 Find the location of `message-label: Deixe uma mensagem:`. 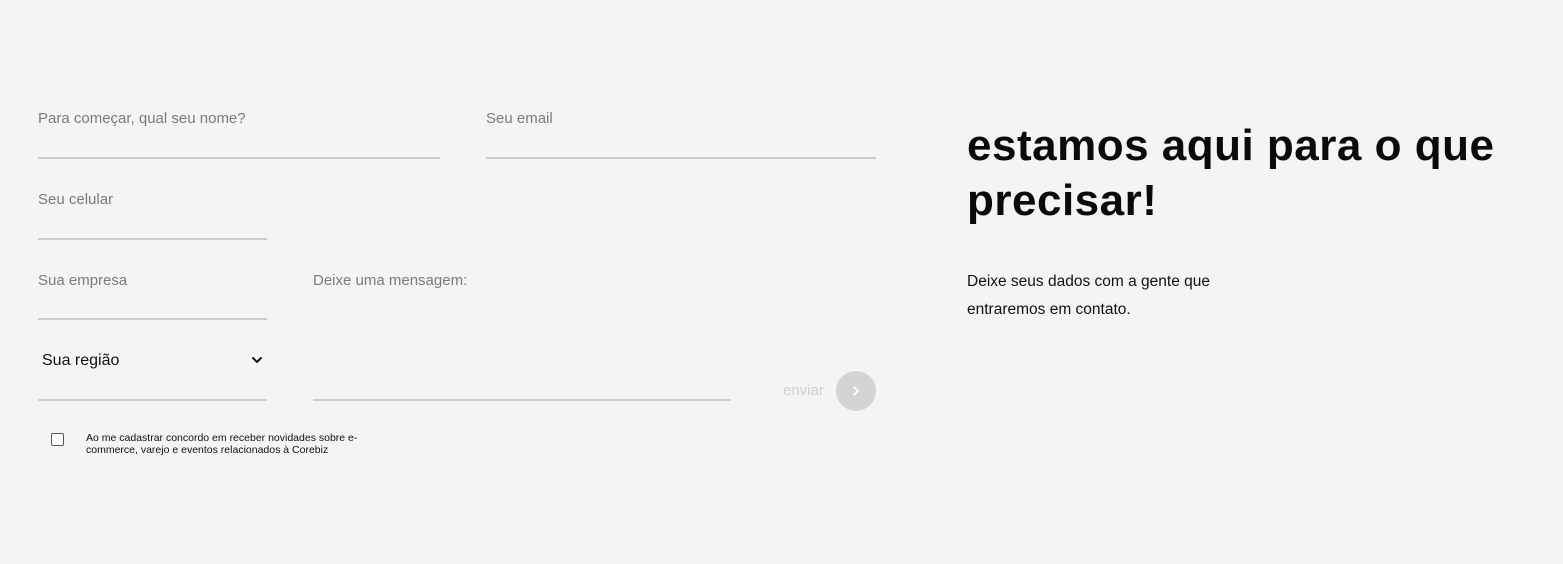

message-label: Deixe uma mensagem: is located at coordinates (390, 280).